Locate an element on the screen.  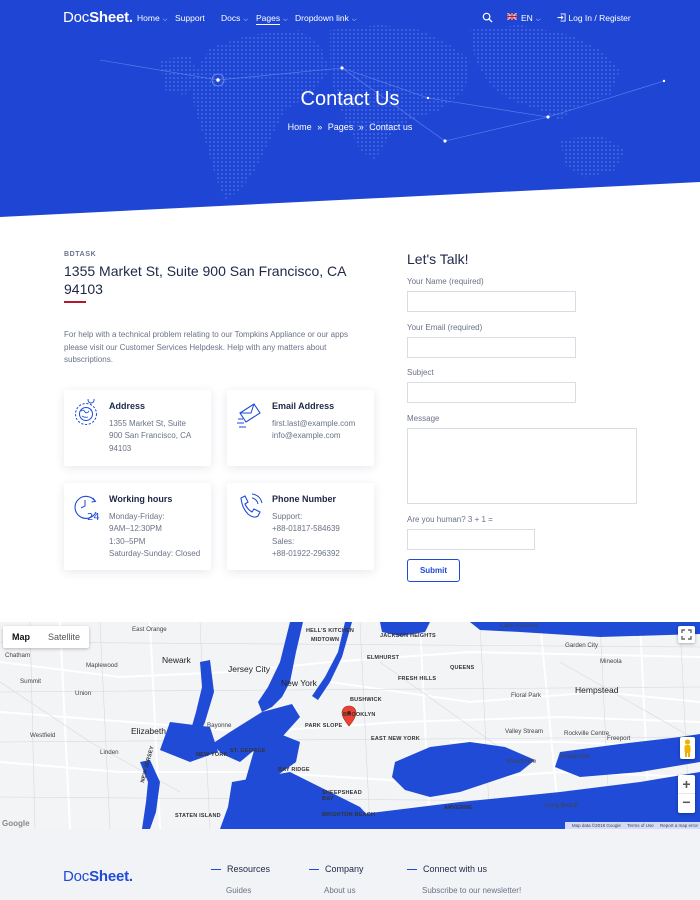
map-label: Floral Park is located at coordinates (526, 695).